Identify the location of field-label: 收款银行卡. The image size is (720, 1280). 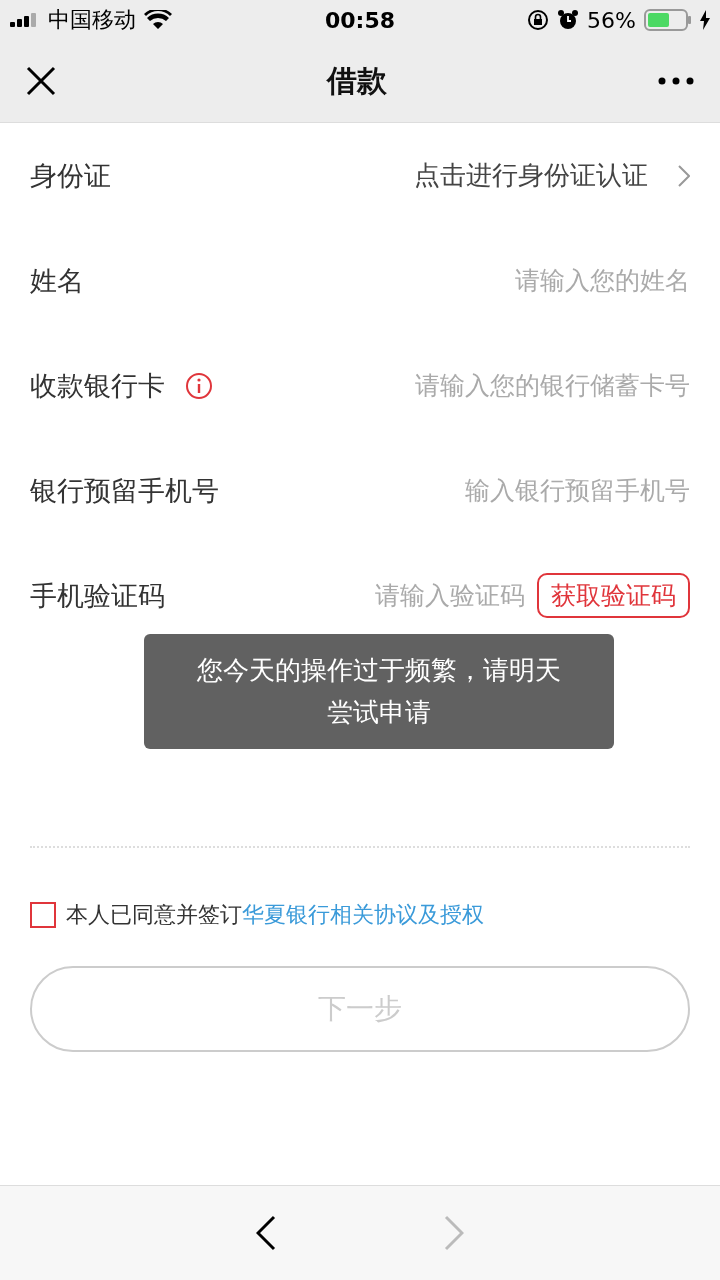
(97, 385).